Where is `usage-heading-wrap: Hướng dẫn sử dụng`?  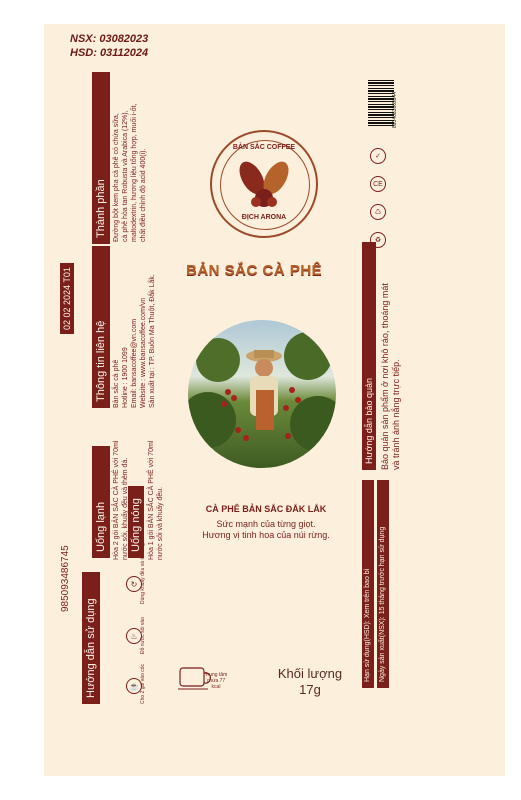
usage-heading-wrap: Hướng dẫn sử dụng is located at coordinates (91, 638).